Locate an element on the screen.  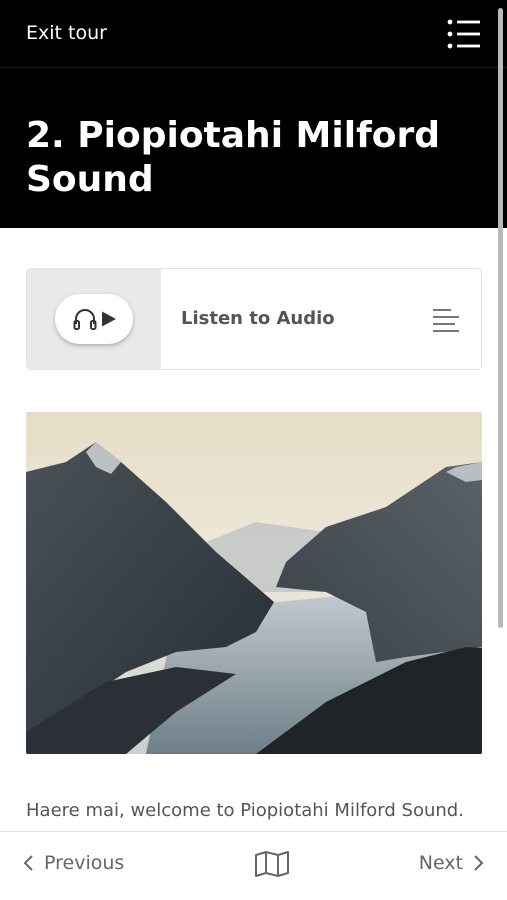
next-label: Next is located at coordinates (440, 863).